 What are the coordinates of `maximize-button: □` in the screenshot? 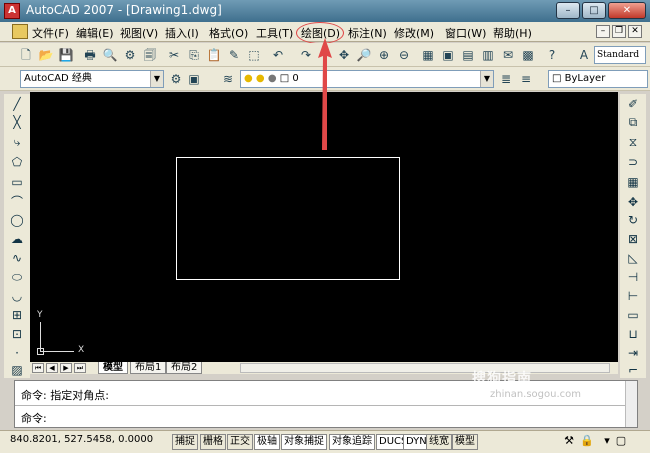 It's located at (594, 10).